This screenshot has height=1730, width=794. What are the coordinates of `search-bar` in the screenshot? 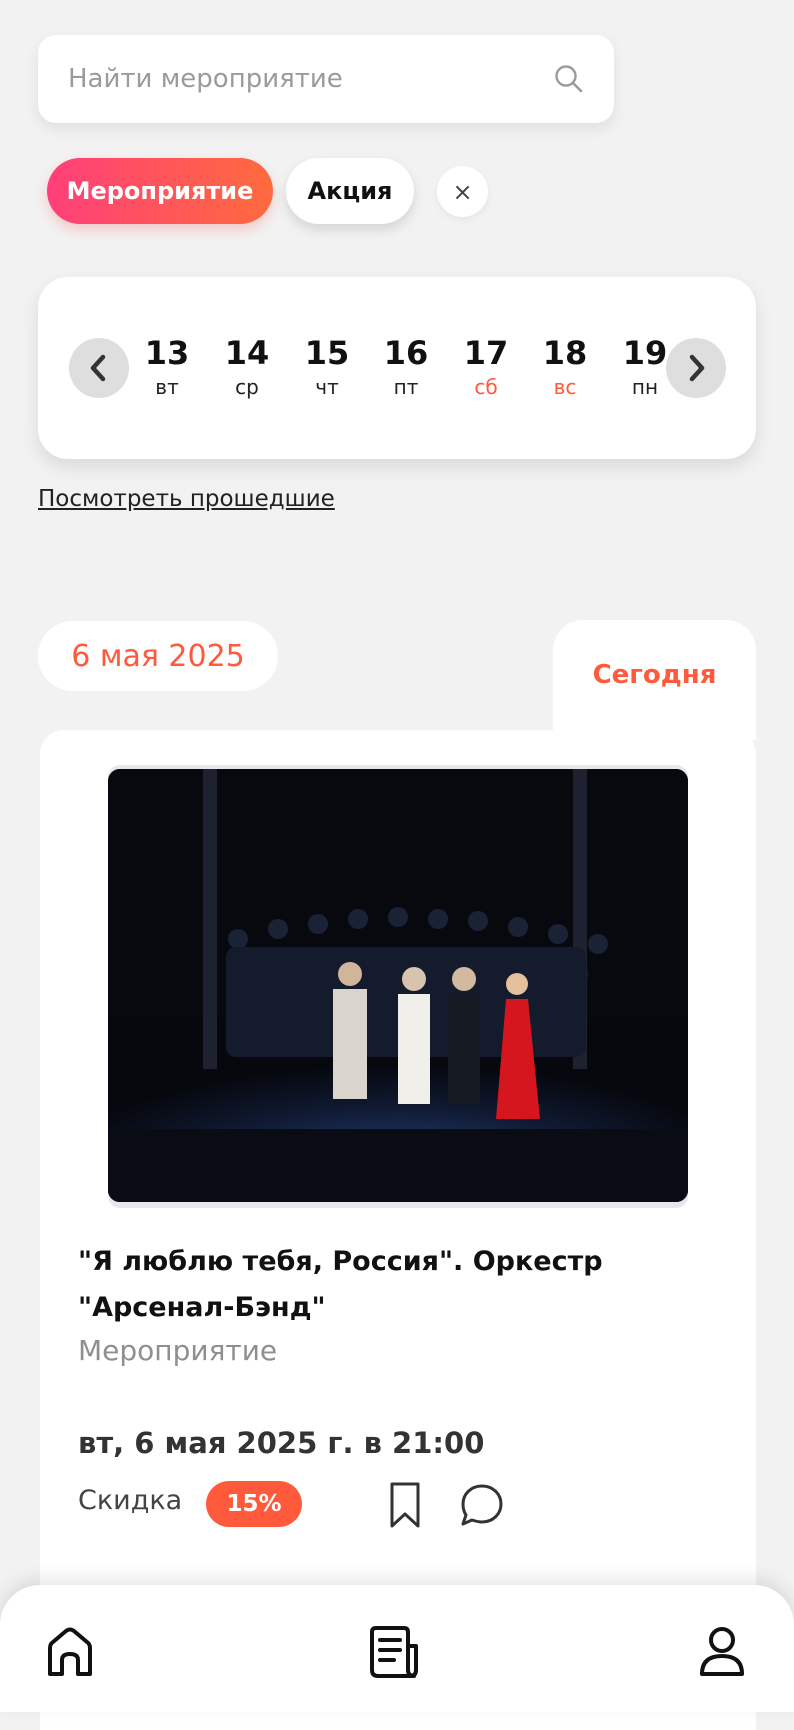 It's located at (326, 79).